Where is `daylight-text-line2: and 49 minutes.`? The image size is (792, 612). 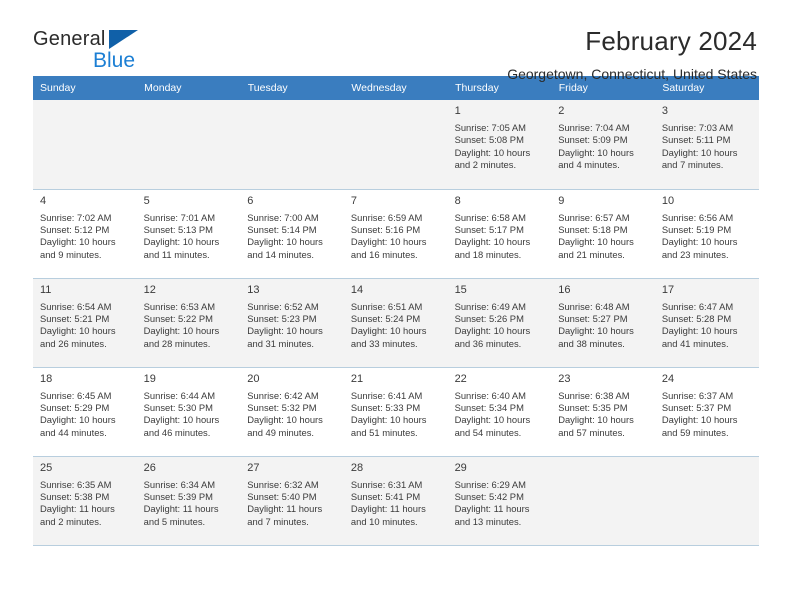 daylight-text-line2: and 49 minutes. is located at coordinates (280, 432).